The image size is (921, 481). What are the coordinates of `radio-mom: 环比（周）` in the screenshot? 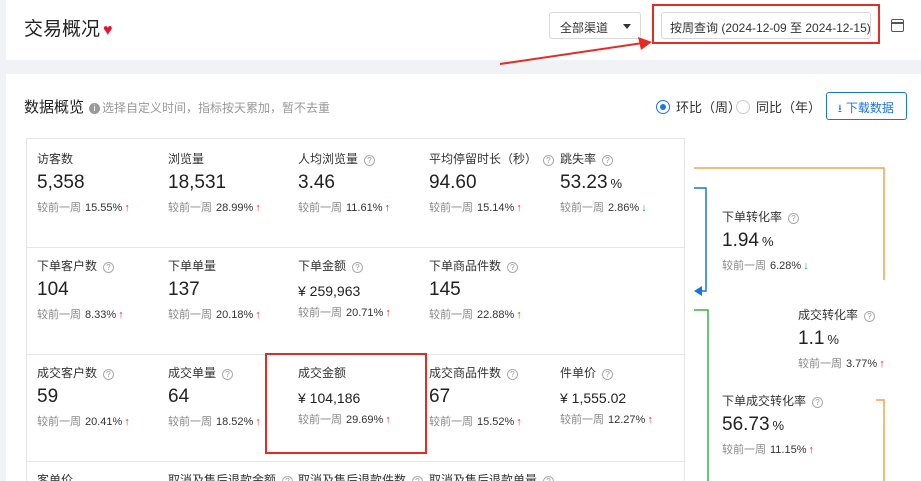 It's located at (698, 106).